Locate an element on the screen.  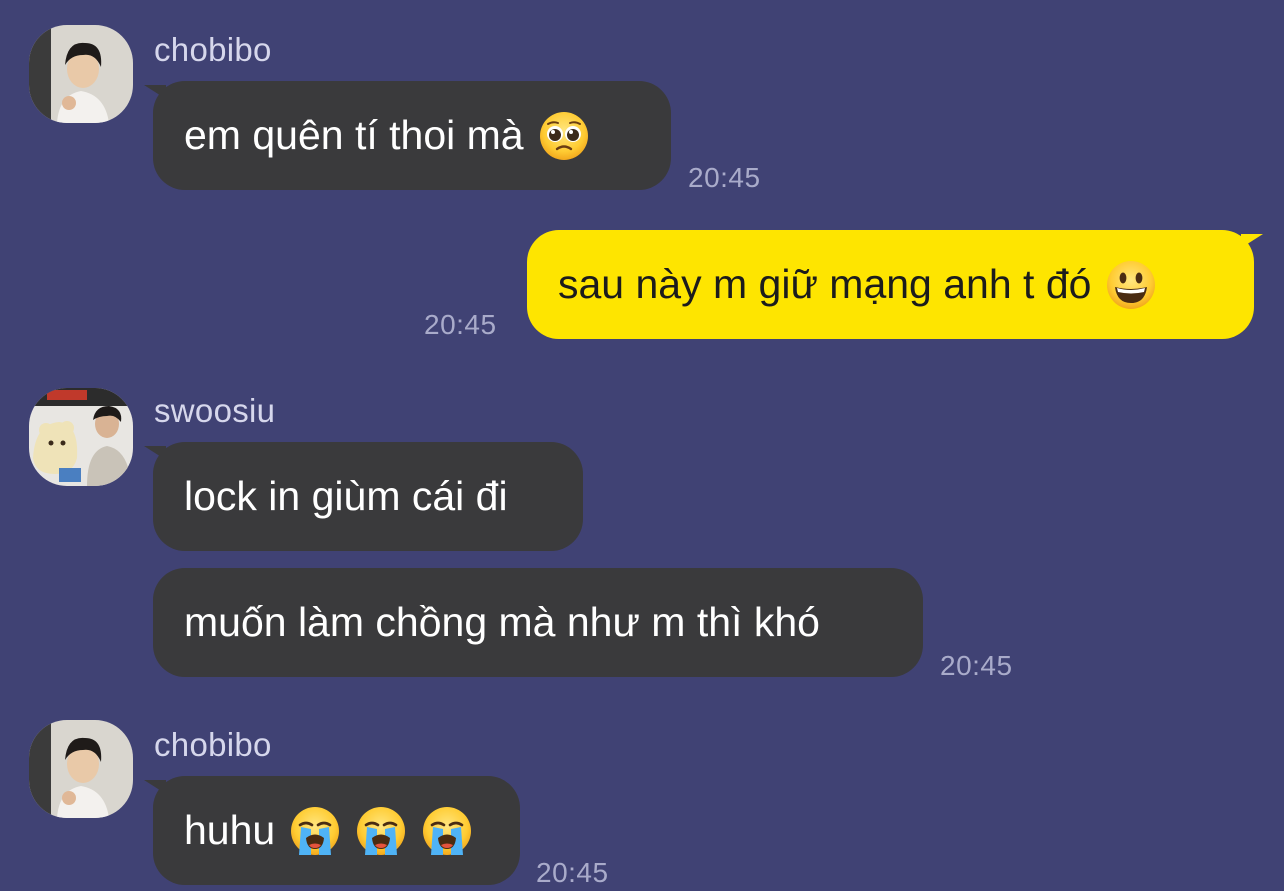
swoosiu-avatar is located at coordinates (81, 437).